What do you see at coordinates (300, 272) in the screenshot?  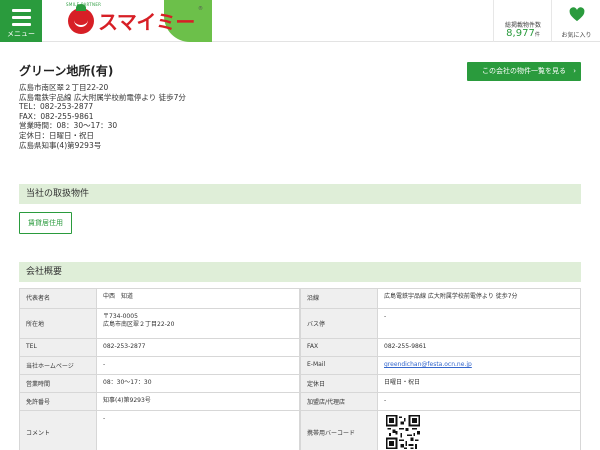 I see `overview-section-title: 会社概要` at bounding box center [300, 272].